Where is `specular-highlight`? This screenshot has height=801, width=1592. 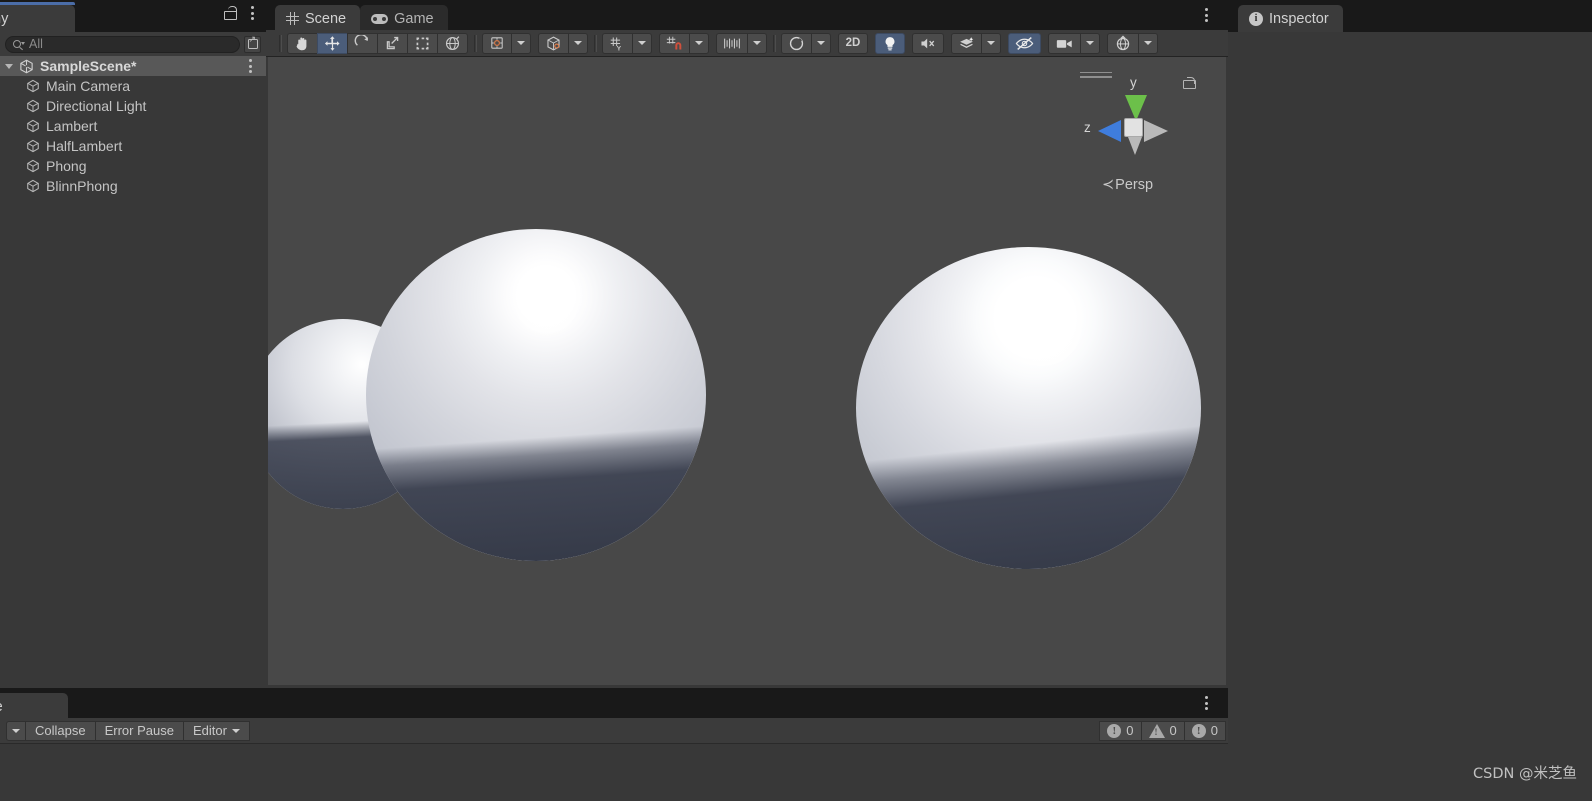 specular-highlight is located at coordinates (546, 302).